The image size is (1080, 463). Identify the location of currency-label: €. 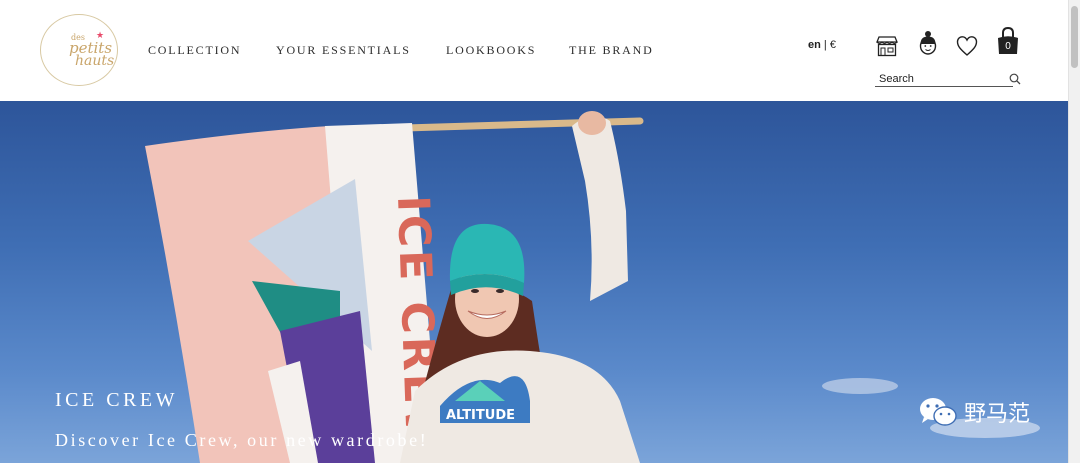
(832, 45).